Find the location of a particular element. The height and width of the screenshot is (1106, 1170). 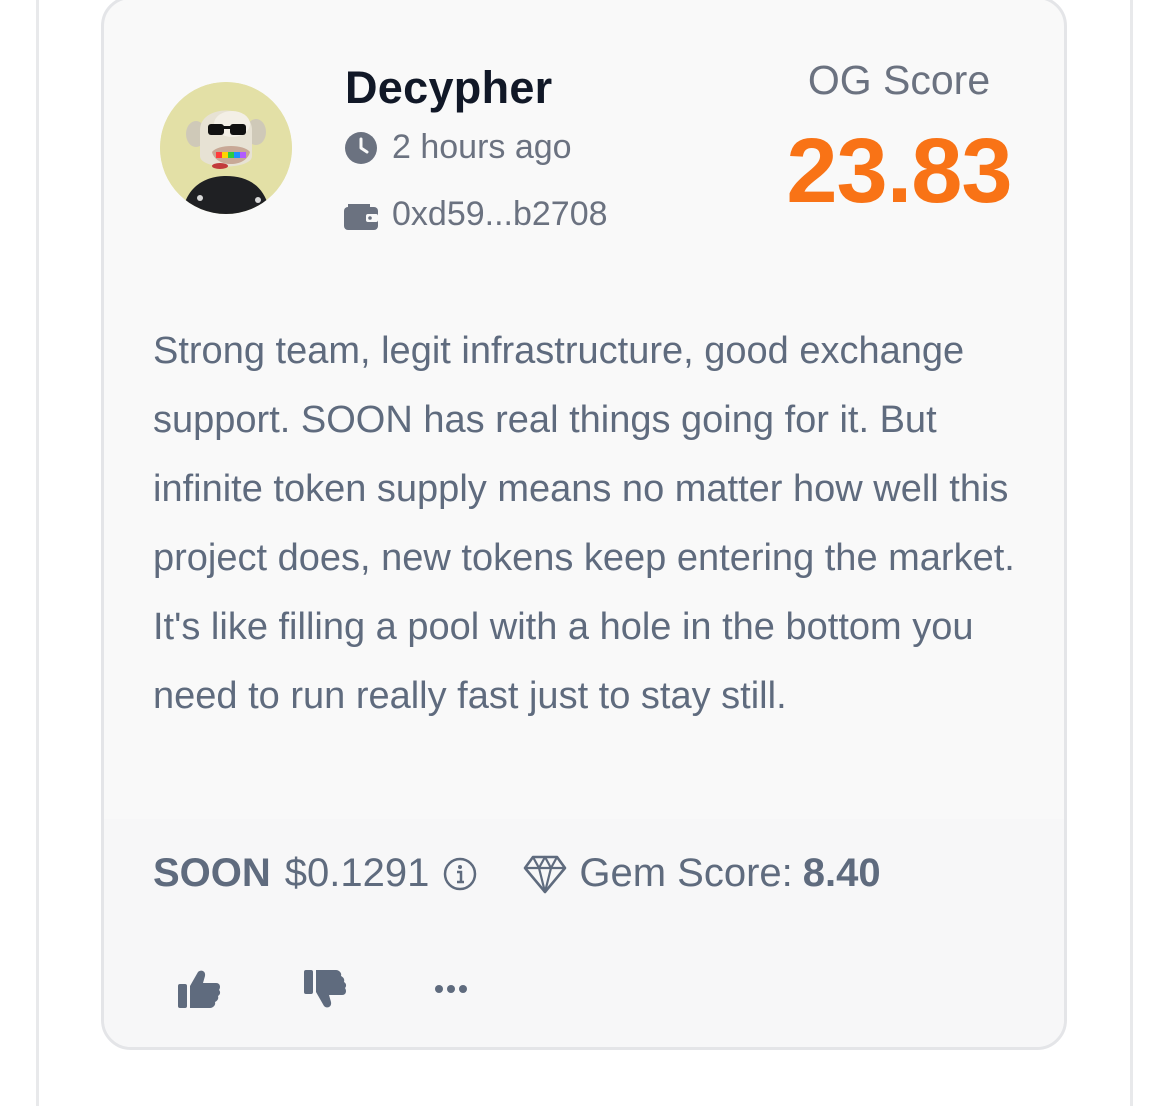

gem-score-label: Gem Score: is located at coordinates (686, 873).